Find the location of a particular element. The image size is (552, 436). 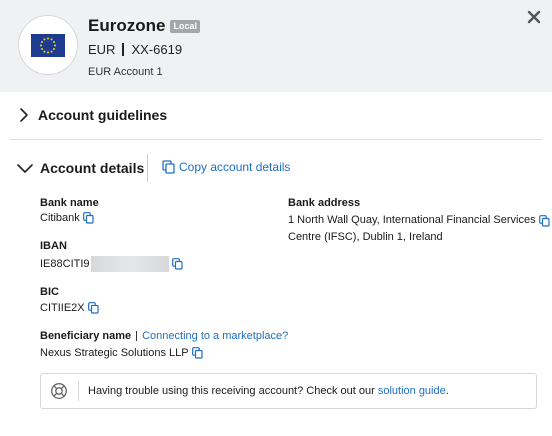

bank-name-value-row: Citibank is located at coordinates (67, 218).